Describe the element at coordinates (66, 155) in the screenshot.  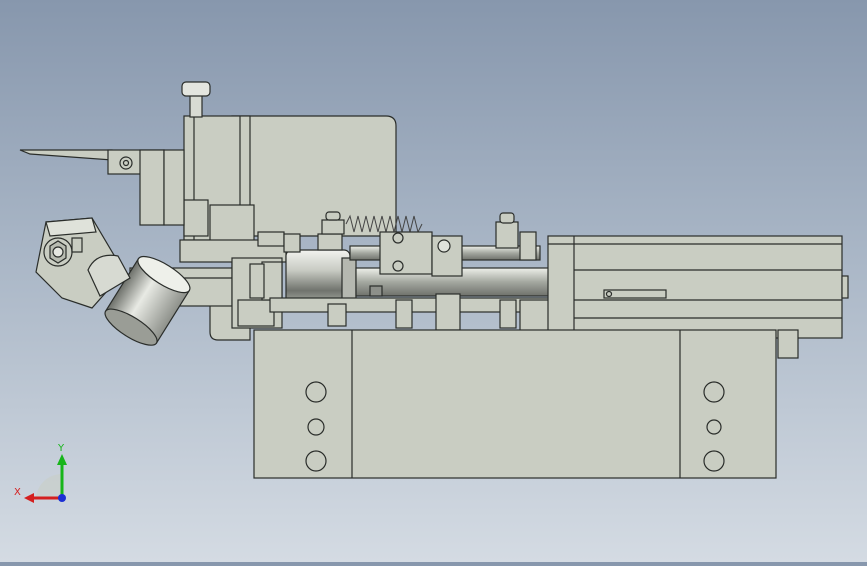
I see `cutter-blade` at that location.